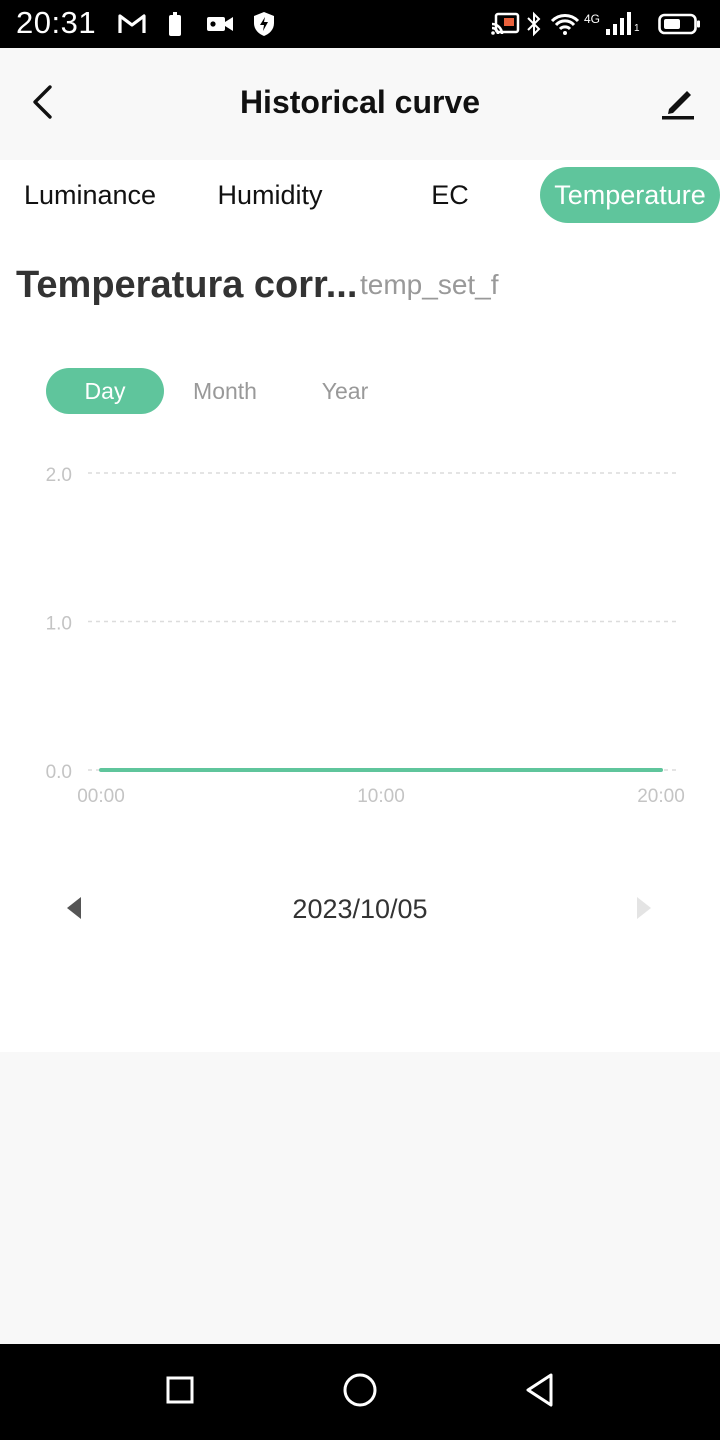 The width and height of the screenshot is (720, 1440). What do you see at coordinates (56, 22) in the screenshot?
I see `status-time: 20:31` at bounding box center [56, 22].